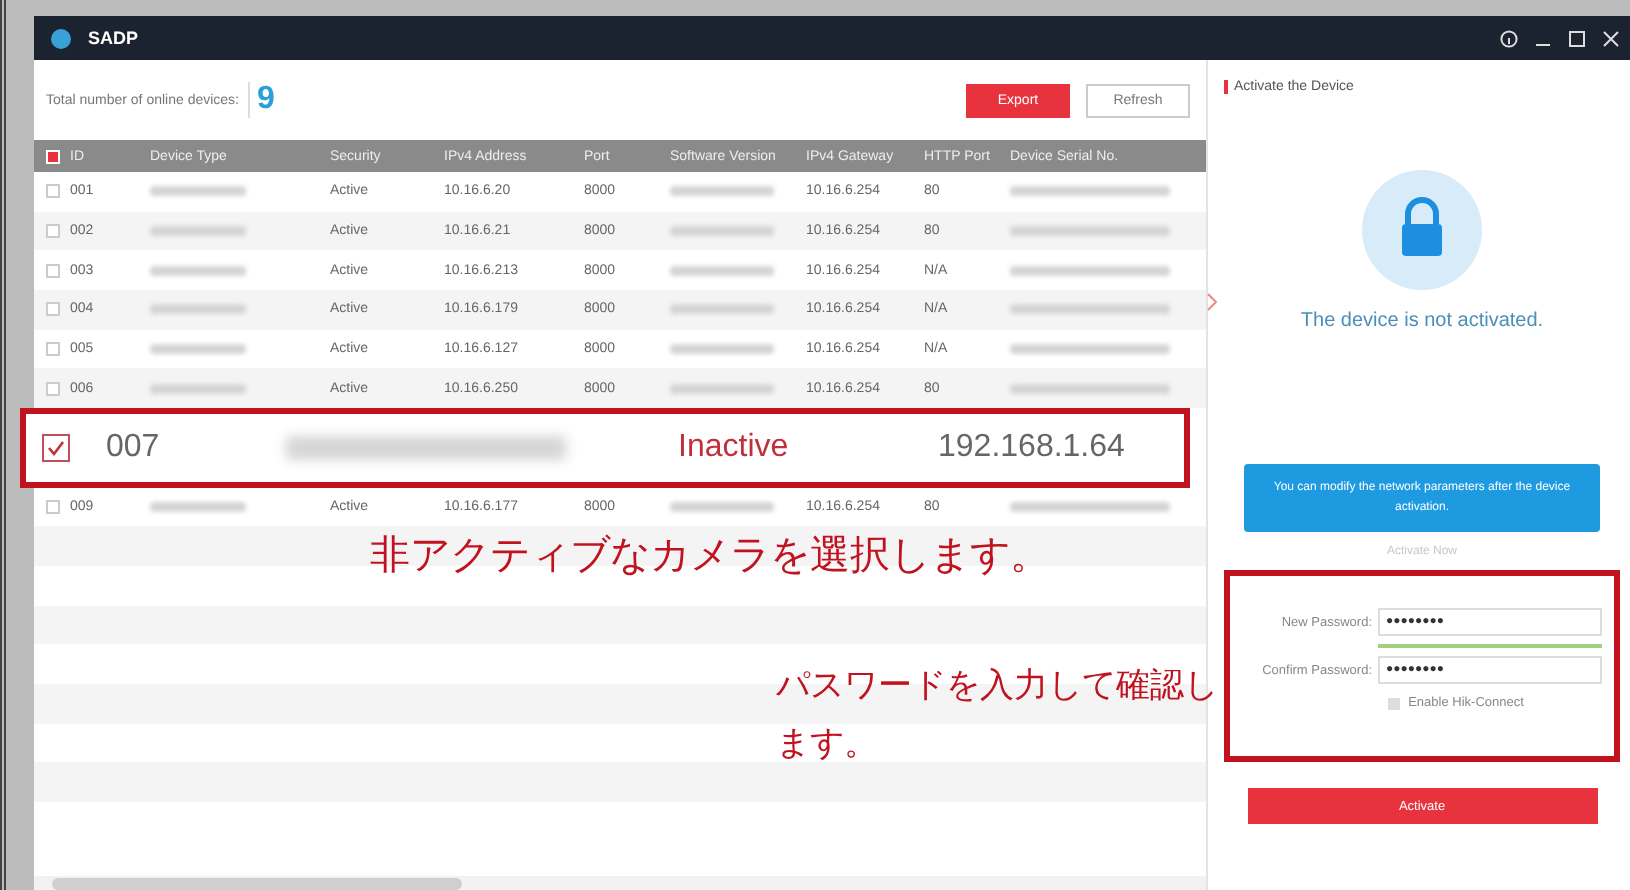 The width and height of the screenshot is (1630, 890). What do you see at coordinates (1394, 703) in the screenshot?
I see `checkbox` at bounding box center [1394, 703].